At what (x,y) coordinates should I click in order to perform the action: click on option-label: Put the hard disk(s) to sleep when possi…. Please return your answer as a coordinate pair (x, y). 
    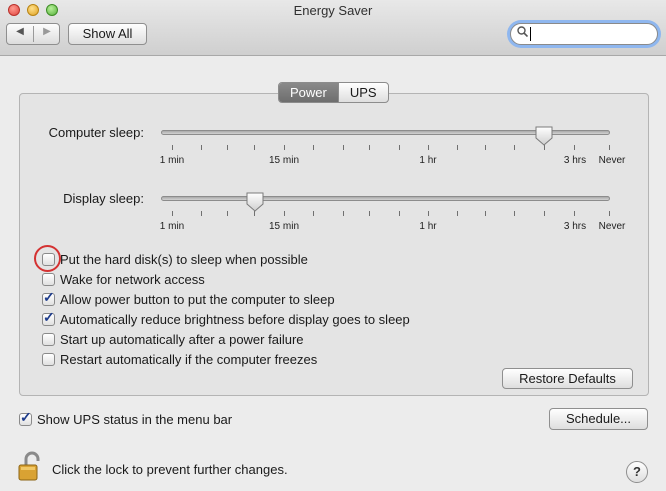
    Looking at the image, I should click on (184, 259).